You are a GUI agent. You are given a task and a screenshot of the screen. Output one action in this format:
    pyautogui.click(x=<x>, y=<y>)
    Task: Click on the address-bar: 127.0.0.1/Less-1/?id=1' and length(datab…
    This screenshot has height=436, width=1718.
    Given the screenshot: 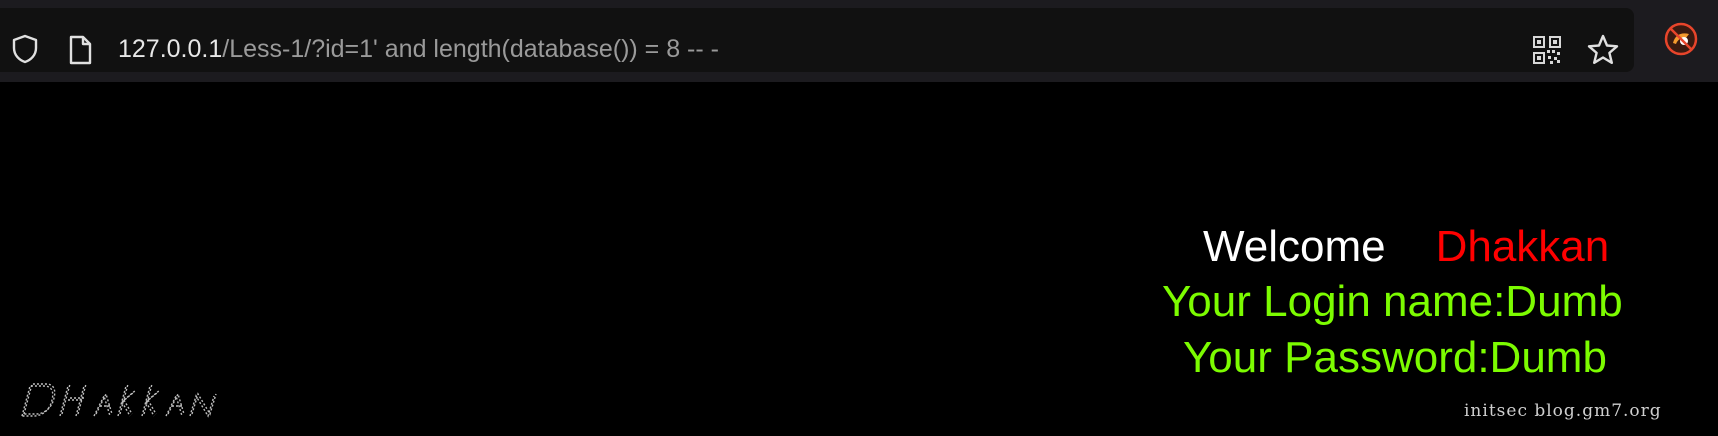 What is the action you would take?
    pyautogui.click(x=817, y=40)
    